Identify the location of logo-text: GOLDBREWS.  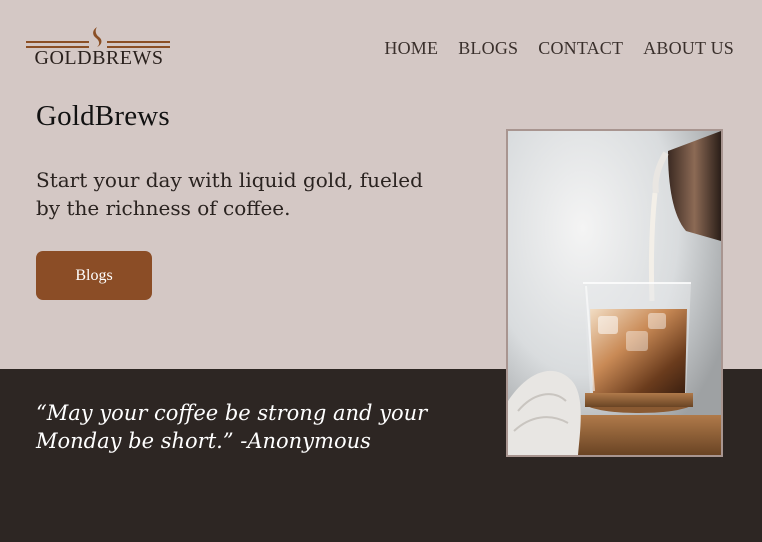
(99, 58).